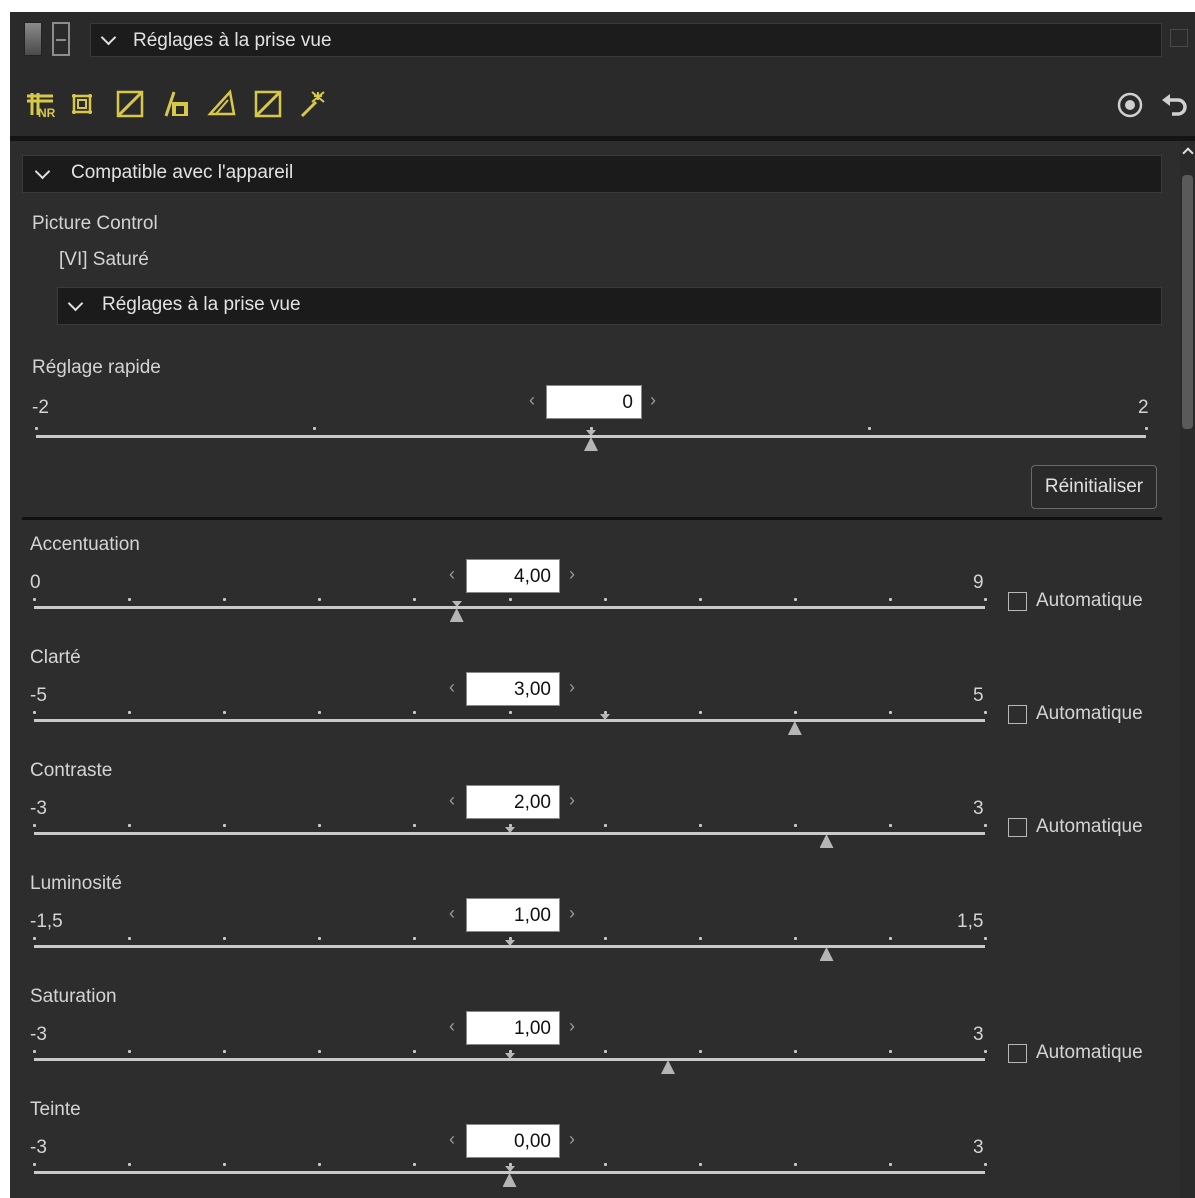 The width and height of the screenshot is (1195, 1198). What do you see at coordinates (95, 223) in the screenshot?
I see `picture-control-label: Picture Control` at bounding box center [95, 223].